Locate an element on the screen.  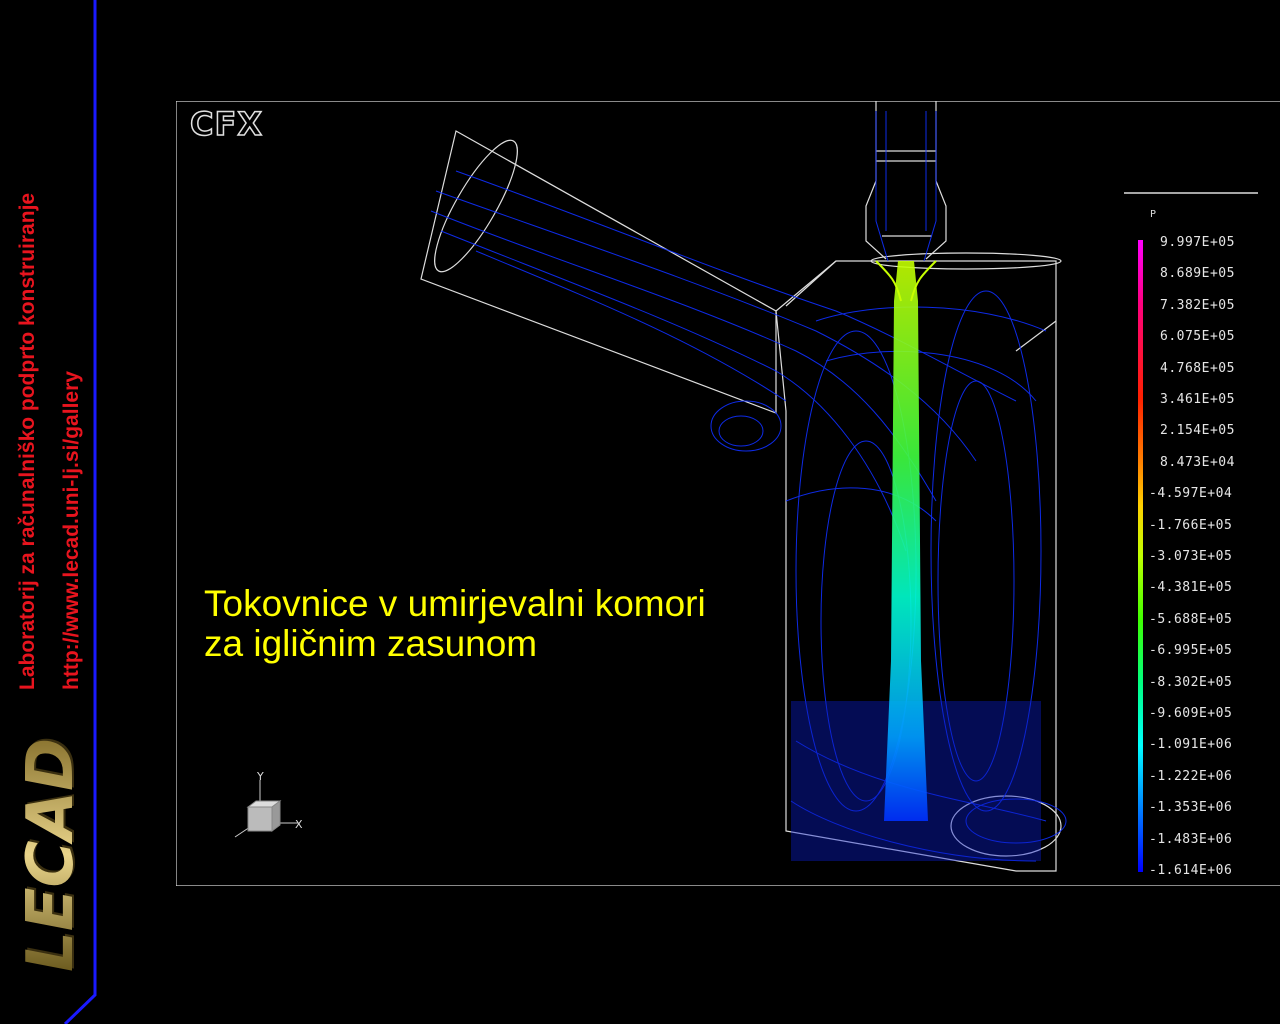
svg-text: LECAD is located at coordinates (51, 855).